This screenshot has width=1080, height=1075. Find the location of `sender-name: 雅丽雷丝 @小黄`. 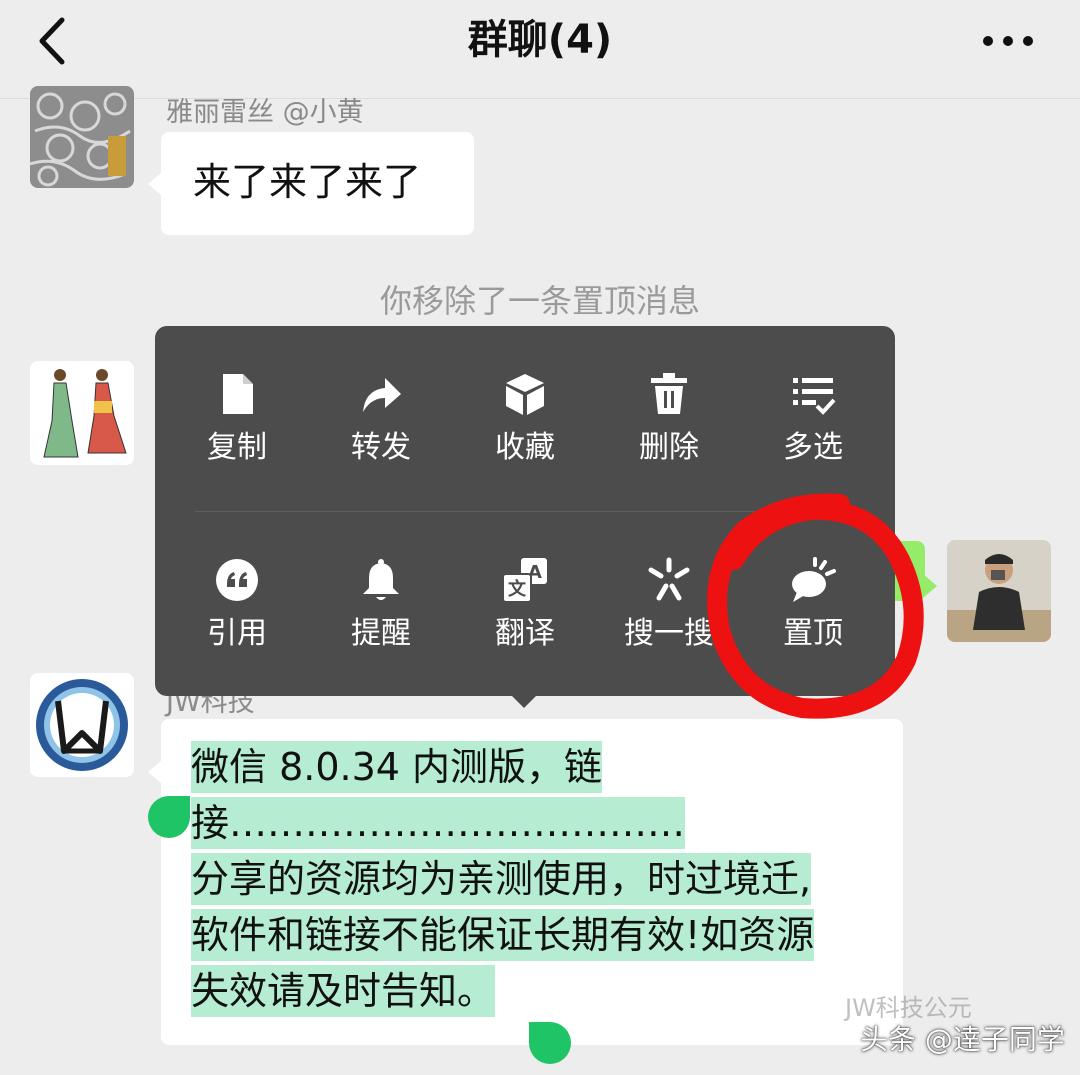

sender-name: 雅丽雷丝 @小黄 is located at coordinates (265, 112).